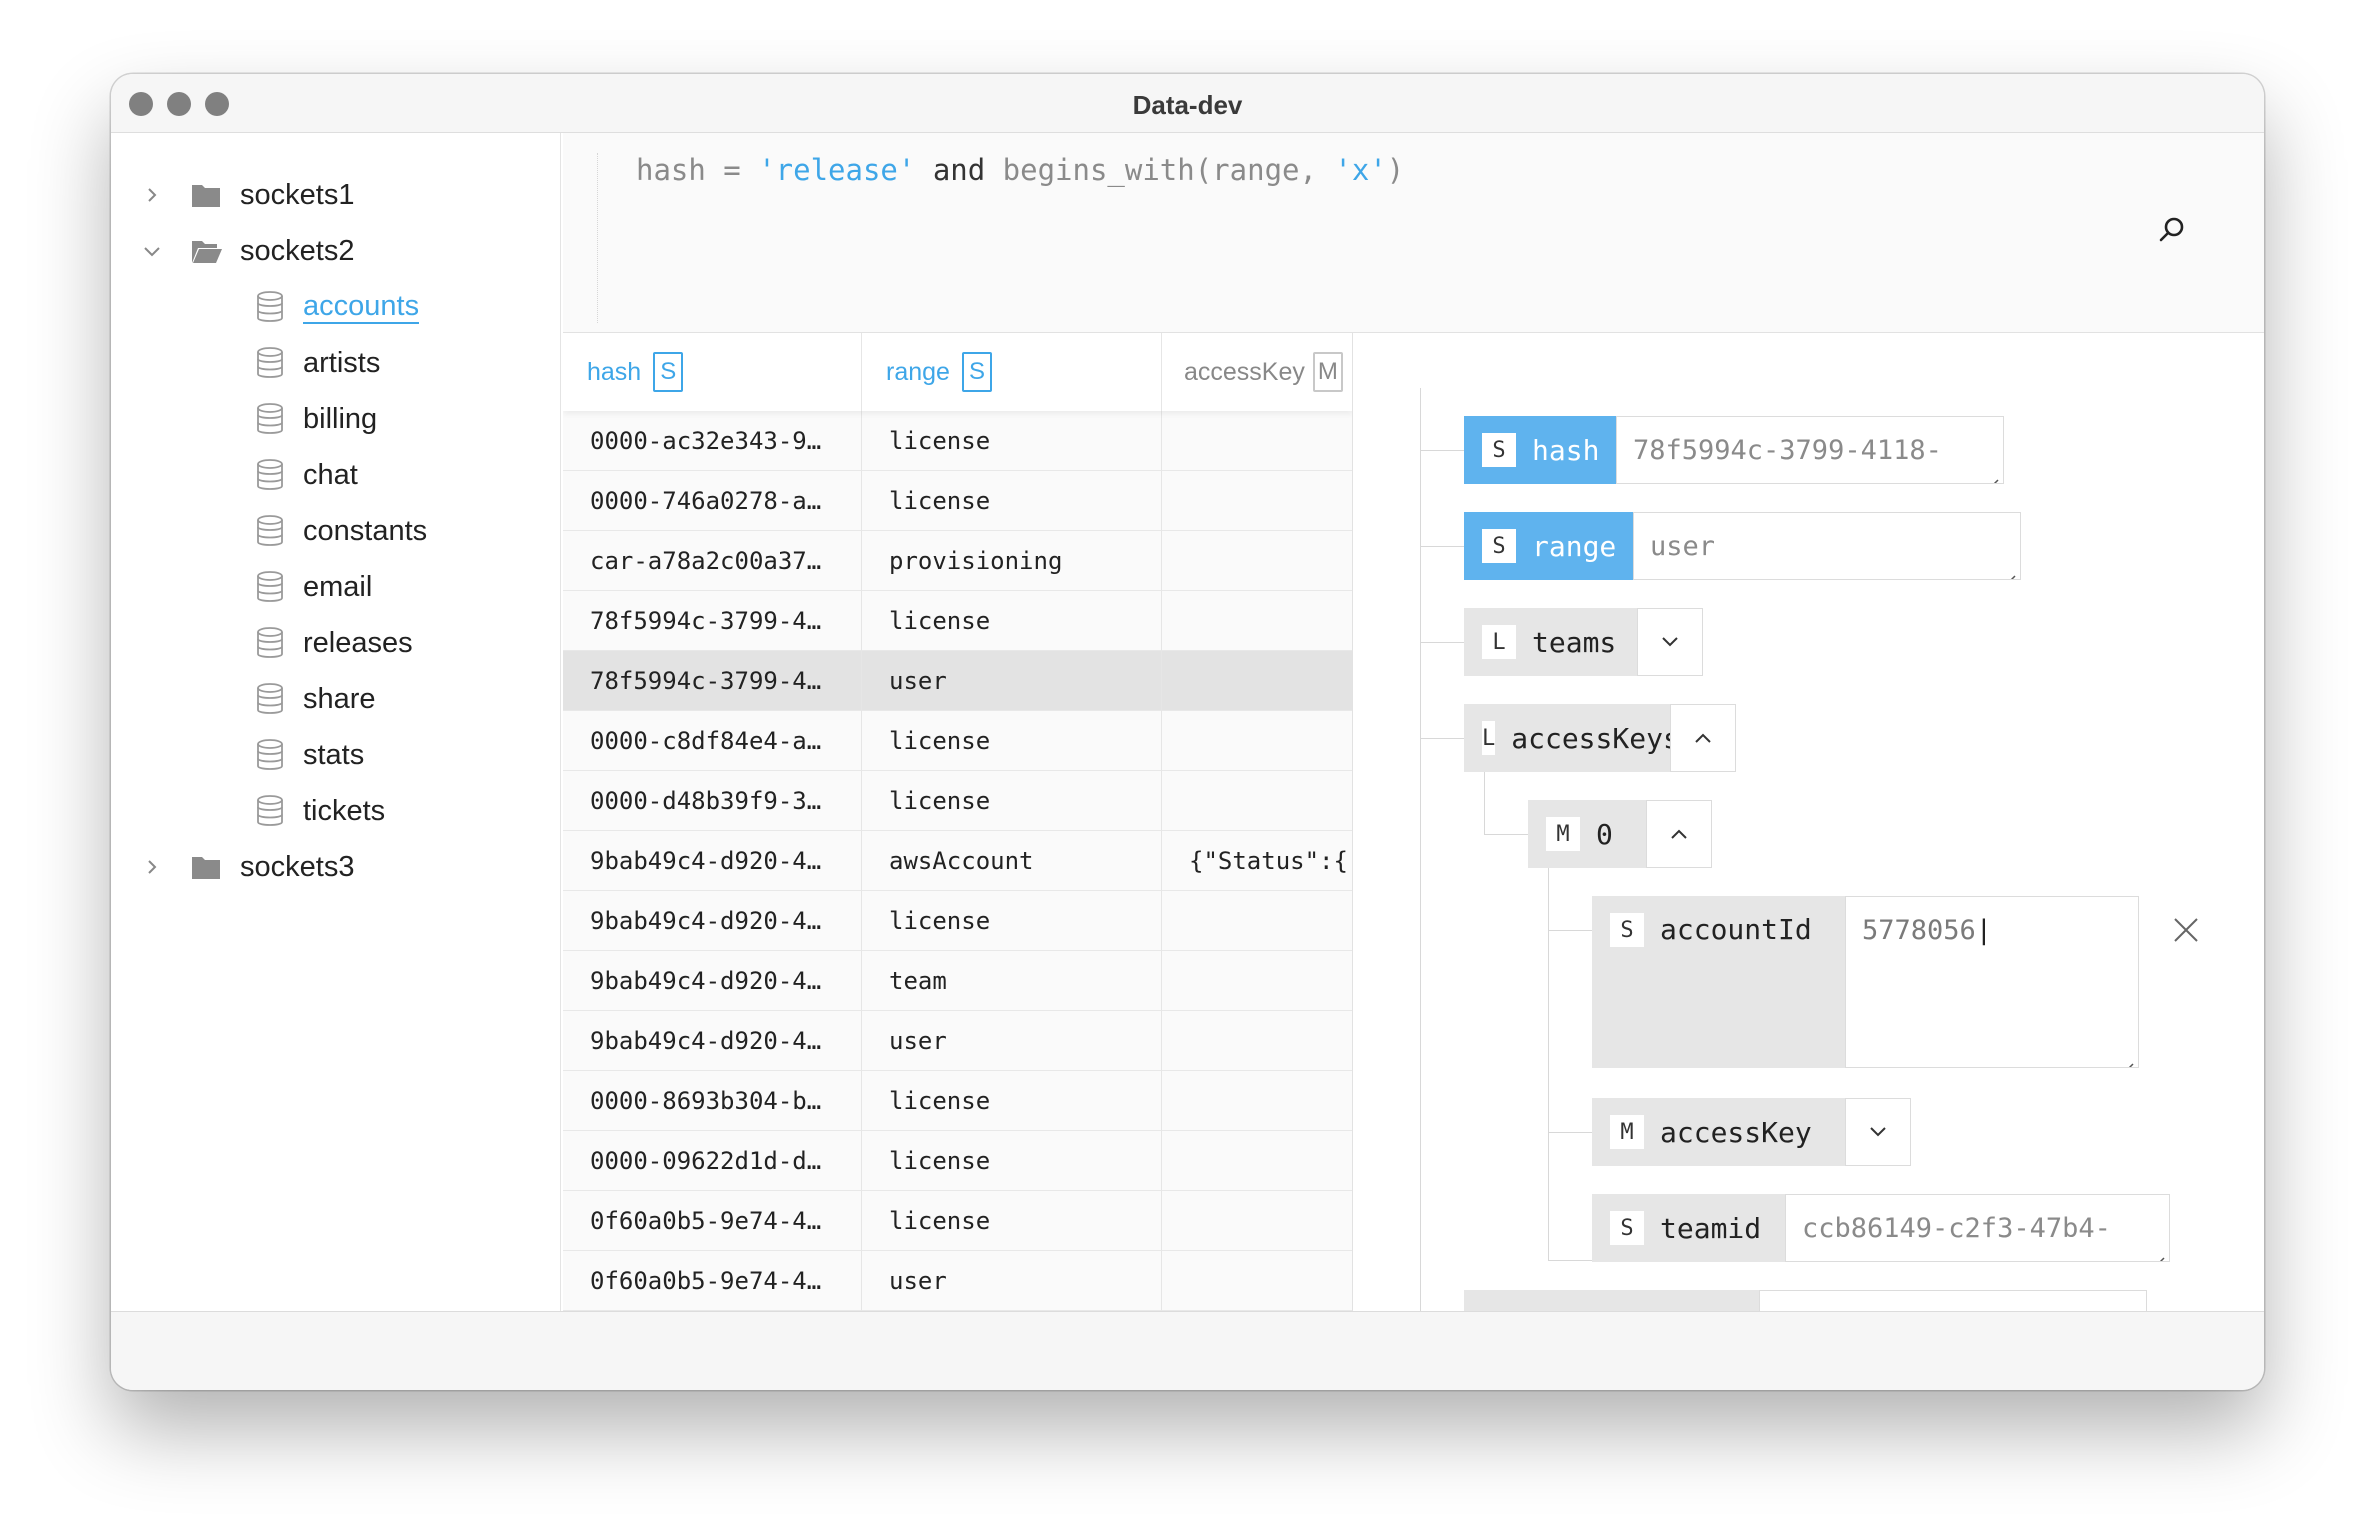 This screenshot has width=2376, height=1538. Describe the element at coordinates (2172, 230) in the screenshot. I see `search-icon` at that location.